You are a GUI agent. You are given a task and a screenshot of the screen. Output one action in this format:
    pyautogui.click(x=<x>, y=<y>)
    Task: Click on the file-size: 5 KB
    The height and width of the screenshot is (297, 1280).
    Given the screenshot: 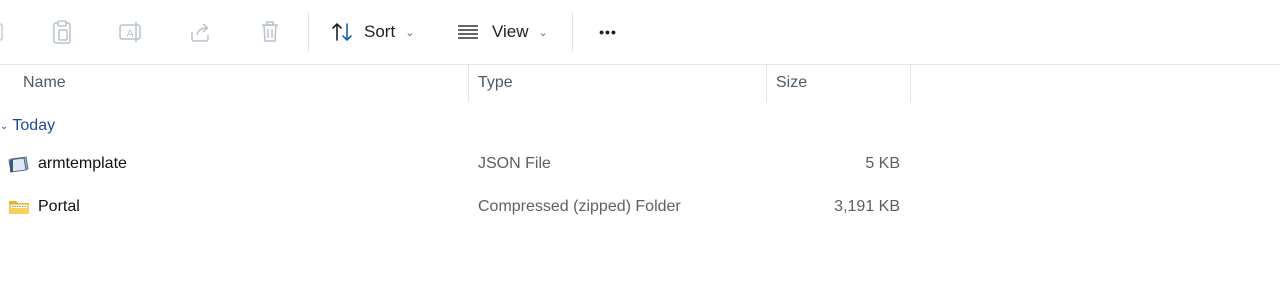 What is the action you would take?
    pyautogui.click(x=882, y=163)
    